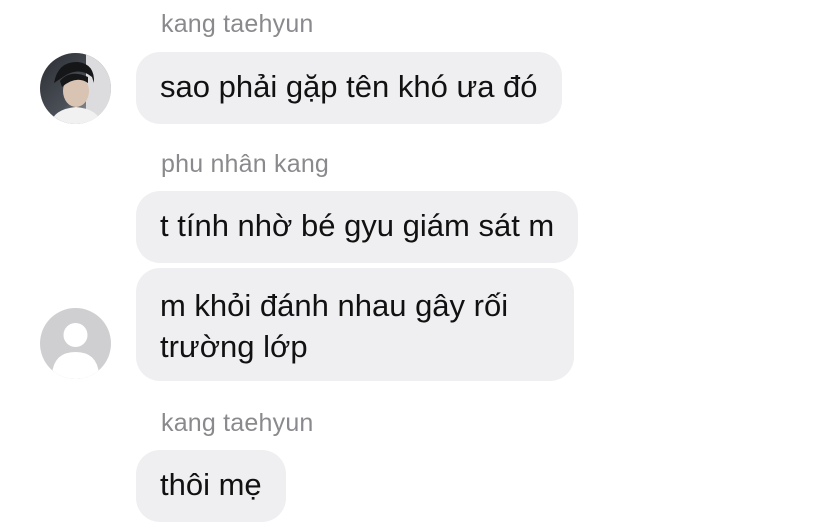 Image resolution: width=828 pixels, height=522 pixels. What do you see at coordinates (349, 88) in the screenshot?
I see `message-bubble: sao phải gặp tên khó ưa đó` at bounding box center [349, 88].